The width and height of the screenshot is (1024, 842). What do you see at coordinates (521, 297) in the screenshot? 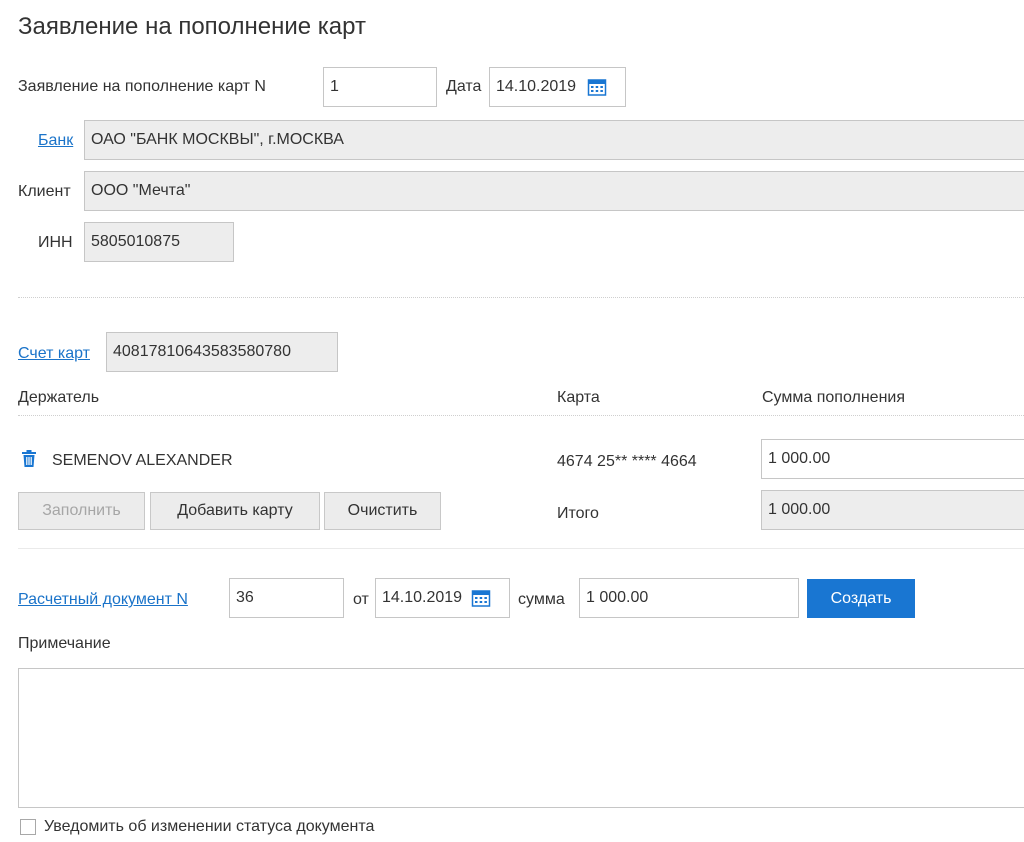
I see `section-divider` at bounding box center [521, 297].